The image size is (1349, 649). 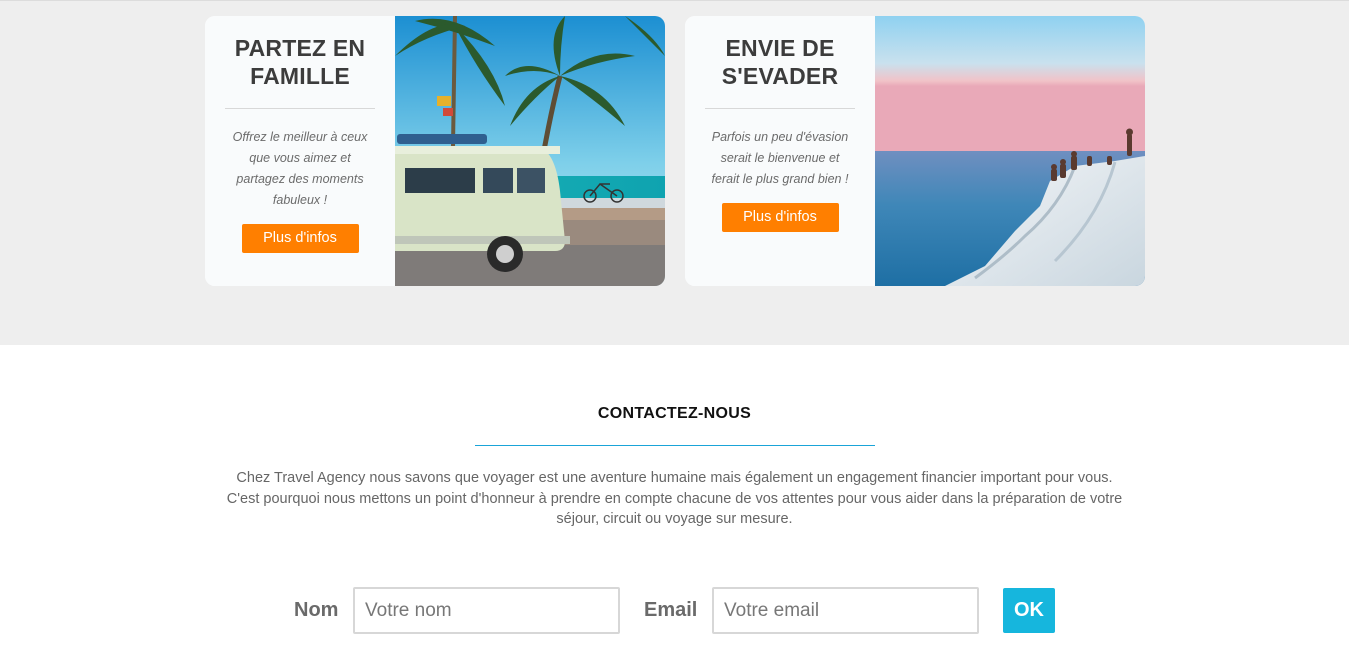 What do you see at coordinates (300, 76) in the screenshot?
I see `card-title-line: FAMILLE` at bounding box center [300, 76].